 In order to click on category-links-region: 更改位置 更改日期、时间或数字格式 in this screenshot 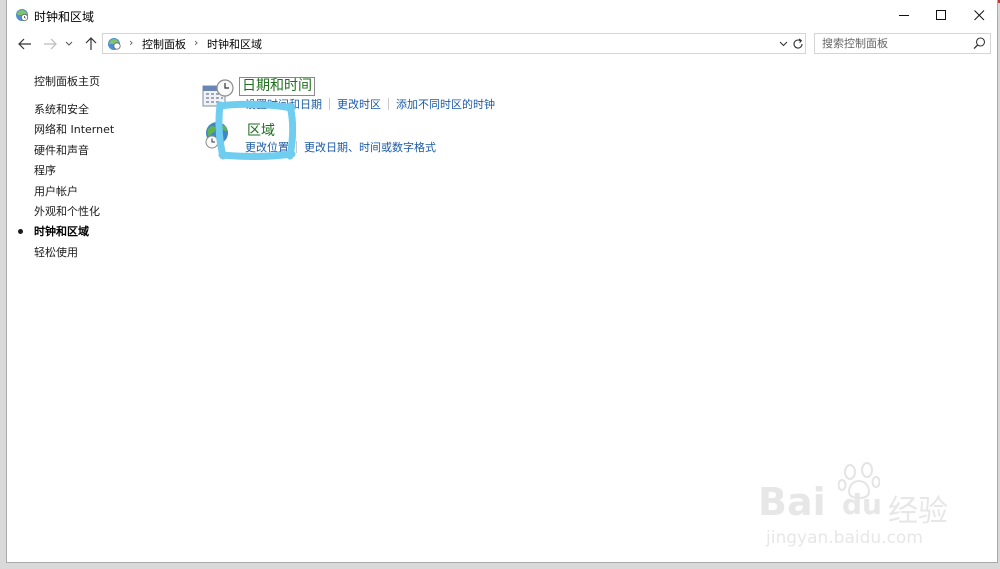, I will do `click(340, 147)`.